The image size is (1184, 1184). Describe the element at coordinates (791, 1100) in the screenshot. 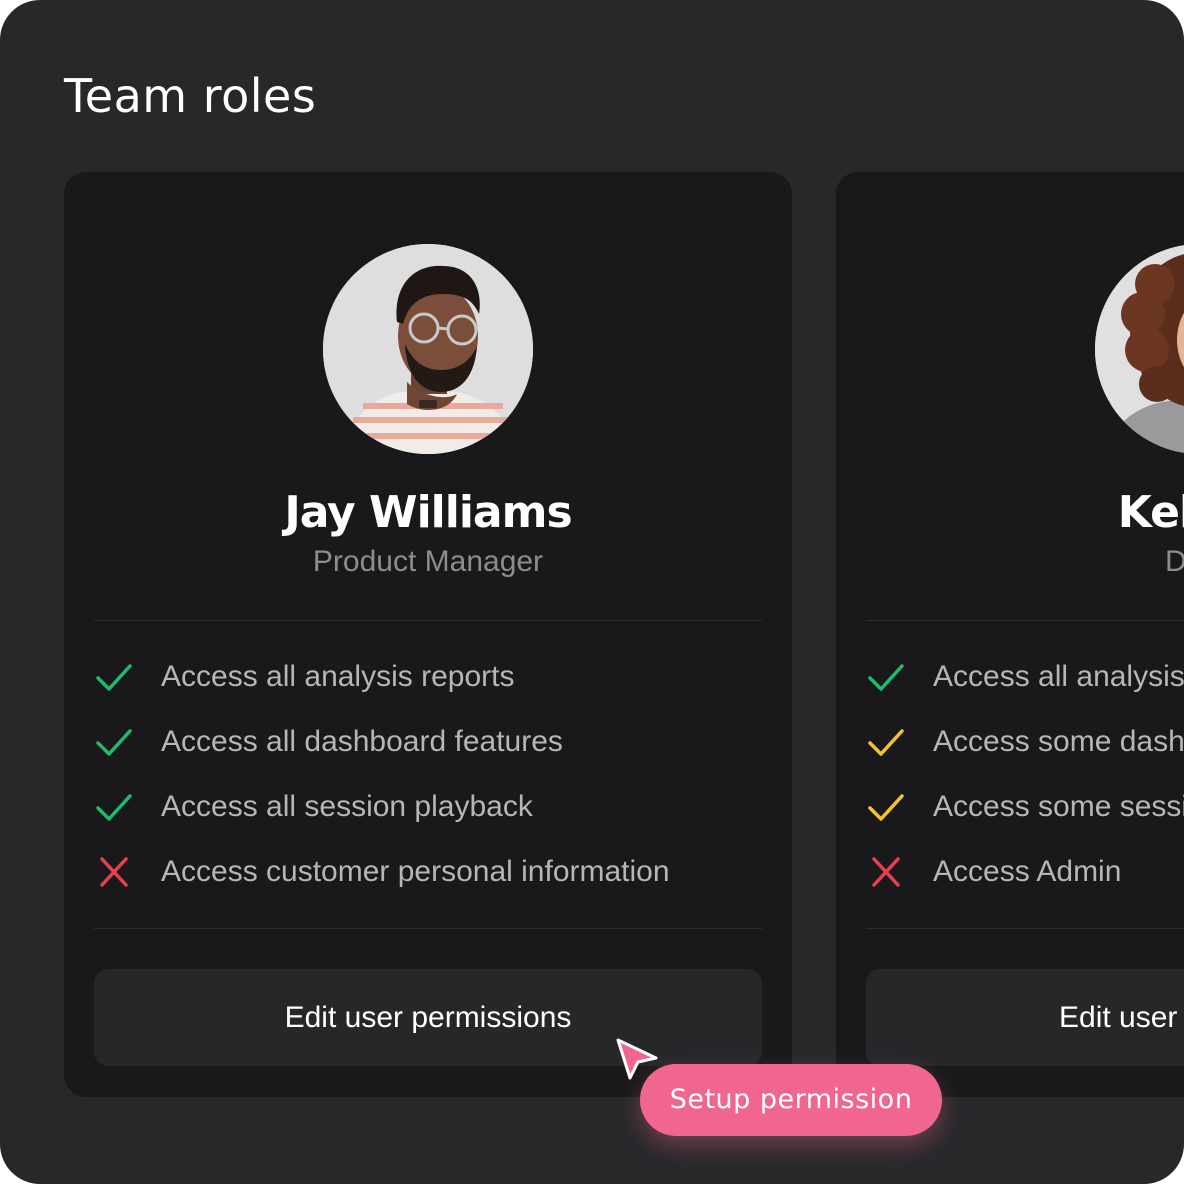

I see `setup-permission-button: Setup permission` at that location.